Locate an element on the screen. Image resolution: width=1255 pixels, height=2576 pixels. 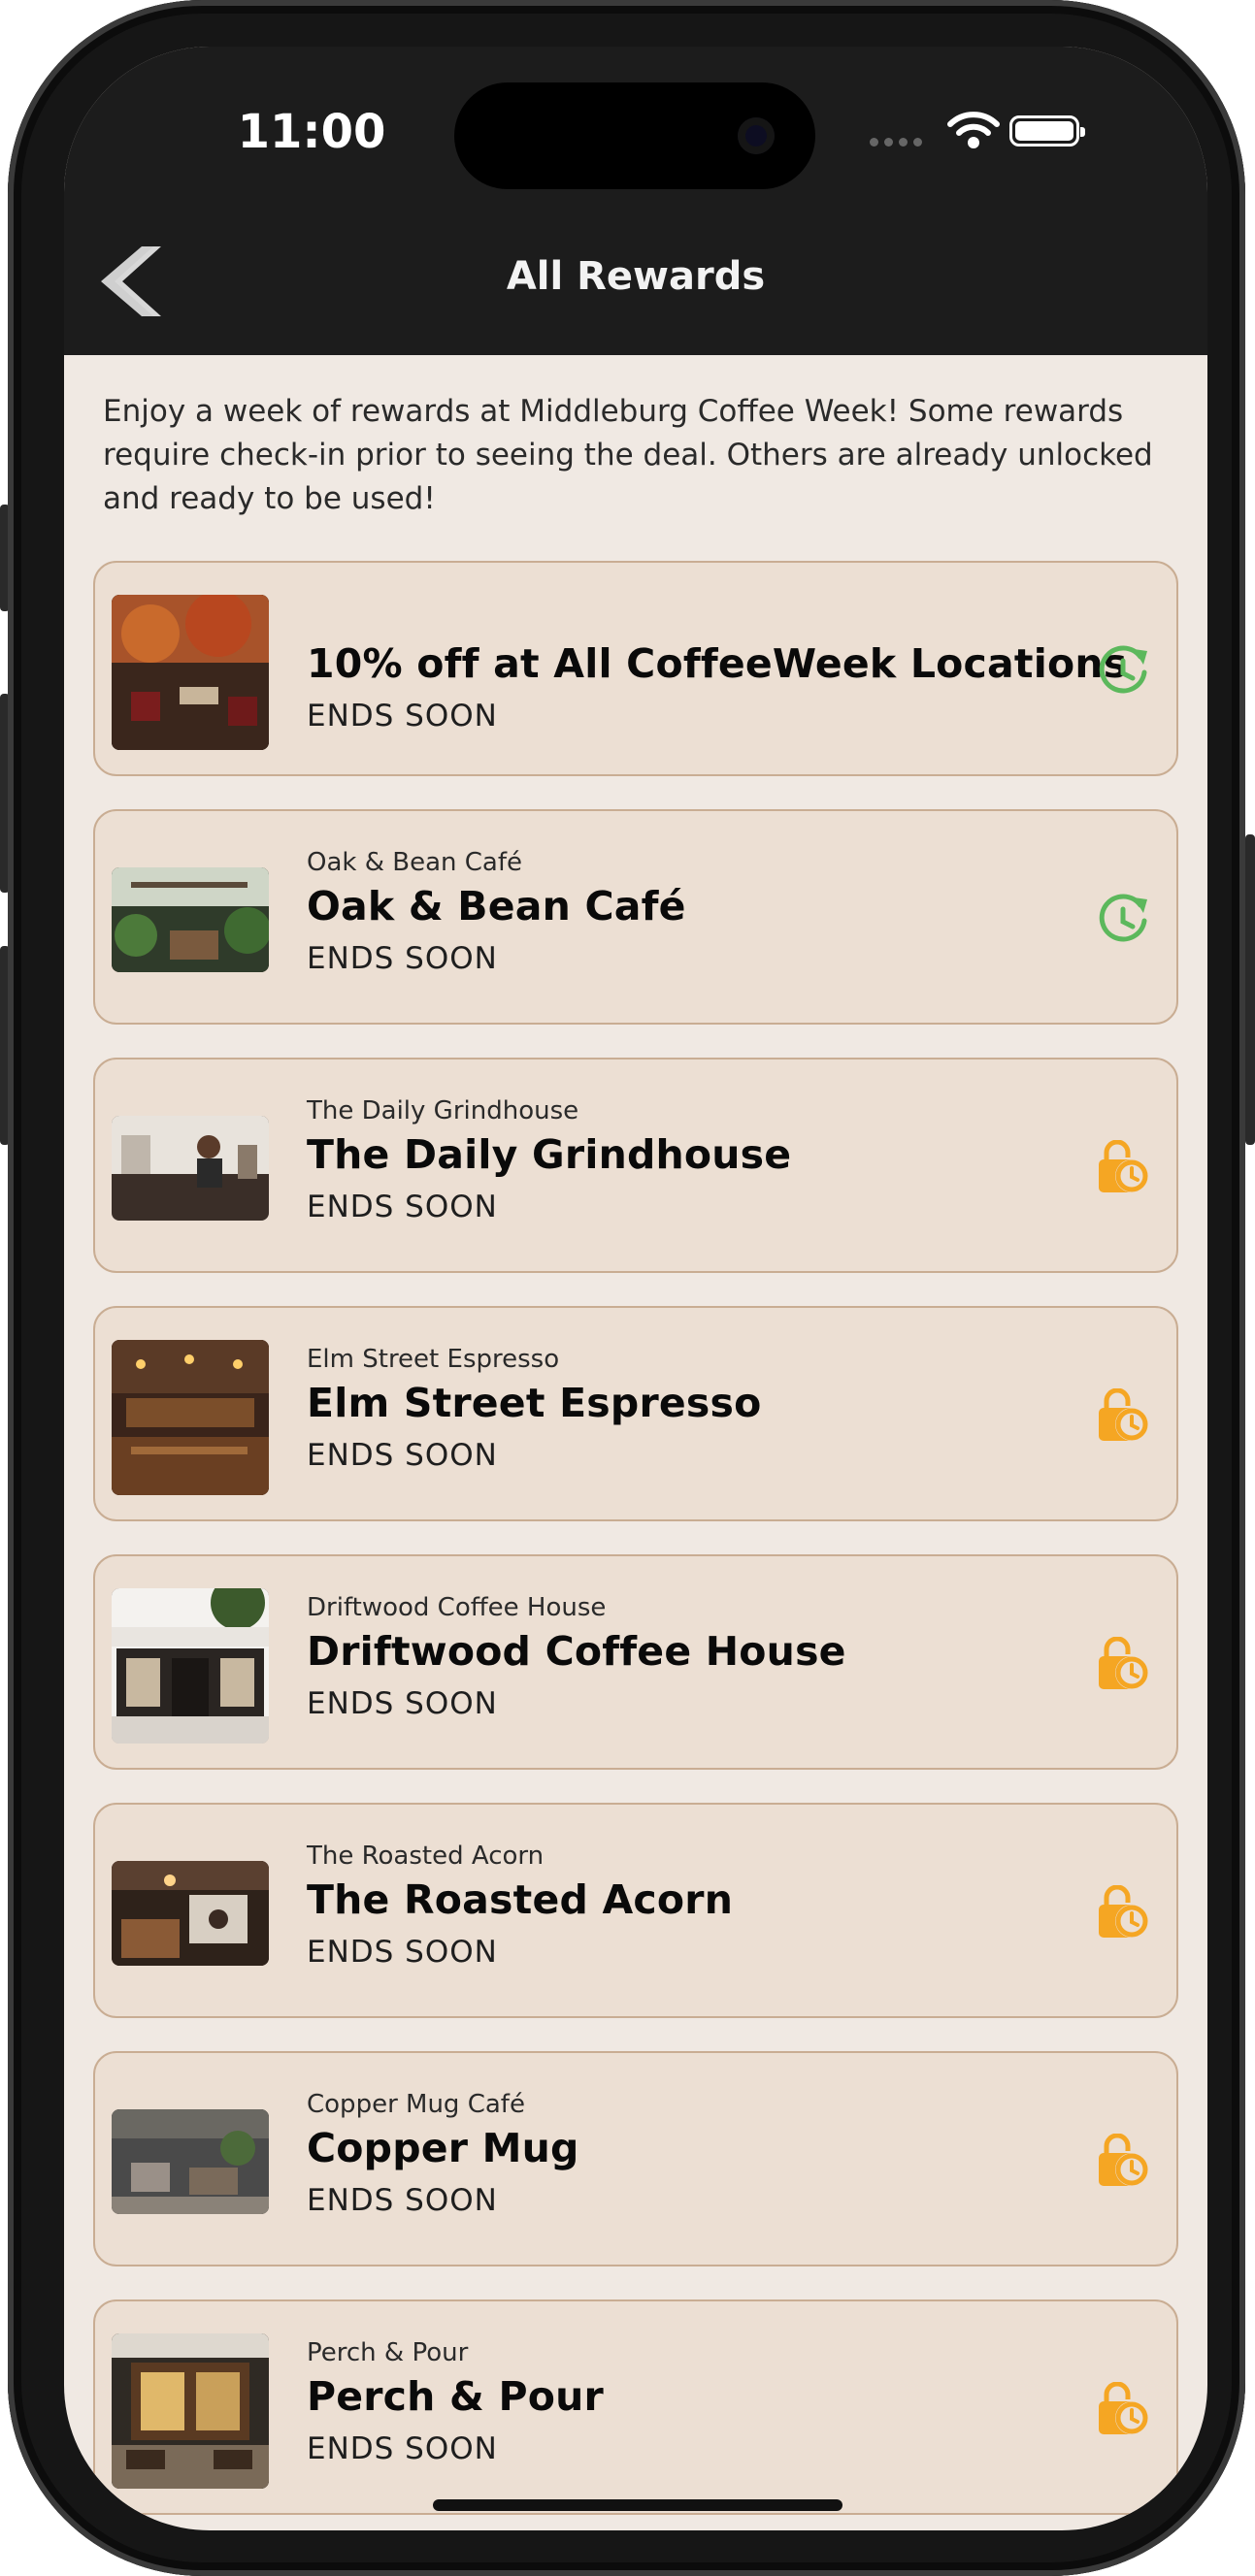
camera-icon is located at coordinates (756, 135).